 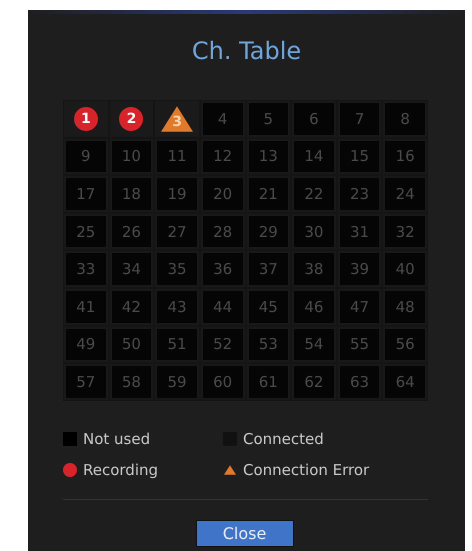 I want to click on dialog-title: Ch. Table, so click(x=246, y=51).